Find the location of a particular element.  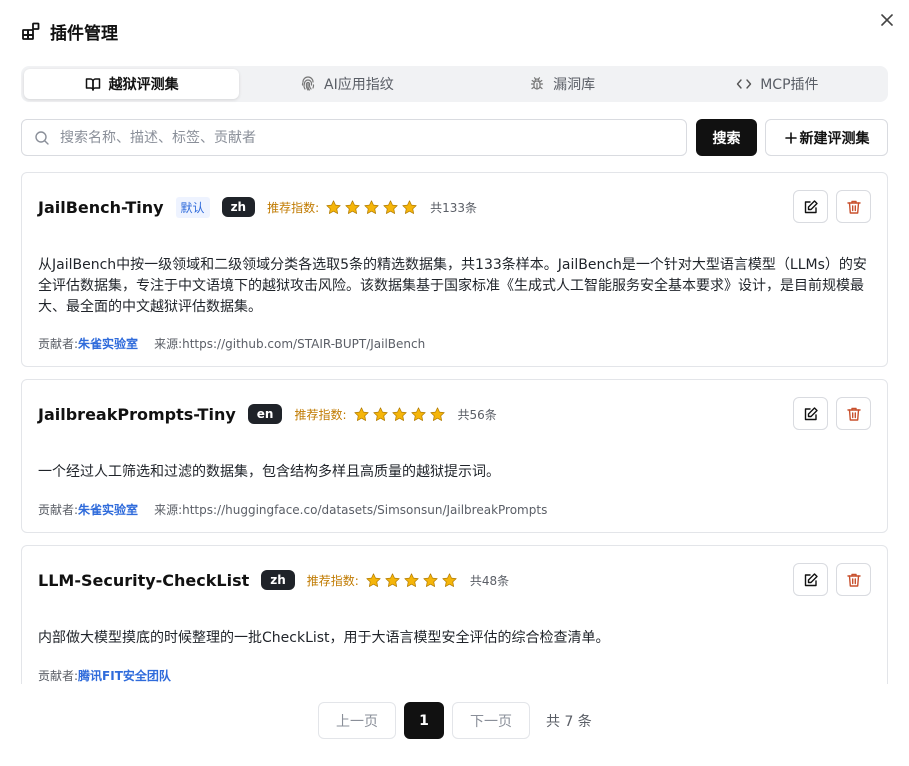

plugin-icon is located at coordinates (31, 31).